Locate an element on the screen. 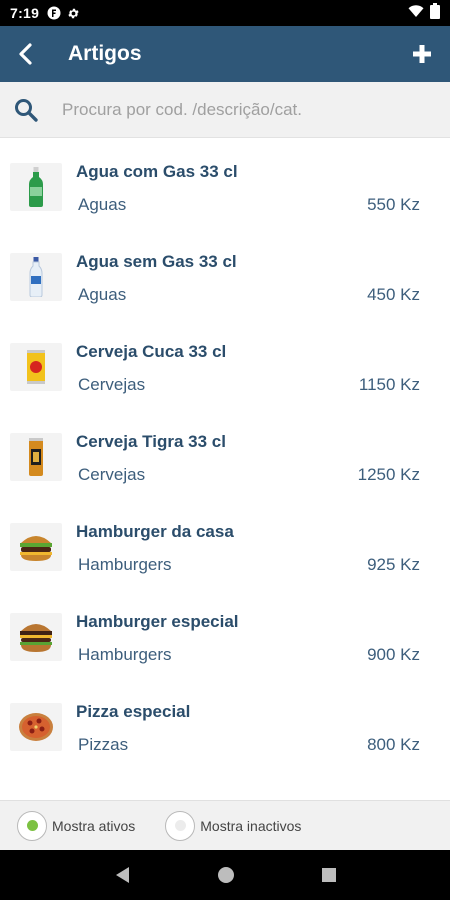  wifi-icon is located at coordinates (416, 13).